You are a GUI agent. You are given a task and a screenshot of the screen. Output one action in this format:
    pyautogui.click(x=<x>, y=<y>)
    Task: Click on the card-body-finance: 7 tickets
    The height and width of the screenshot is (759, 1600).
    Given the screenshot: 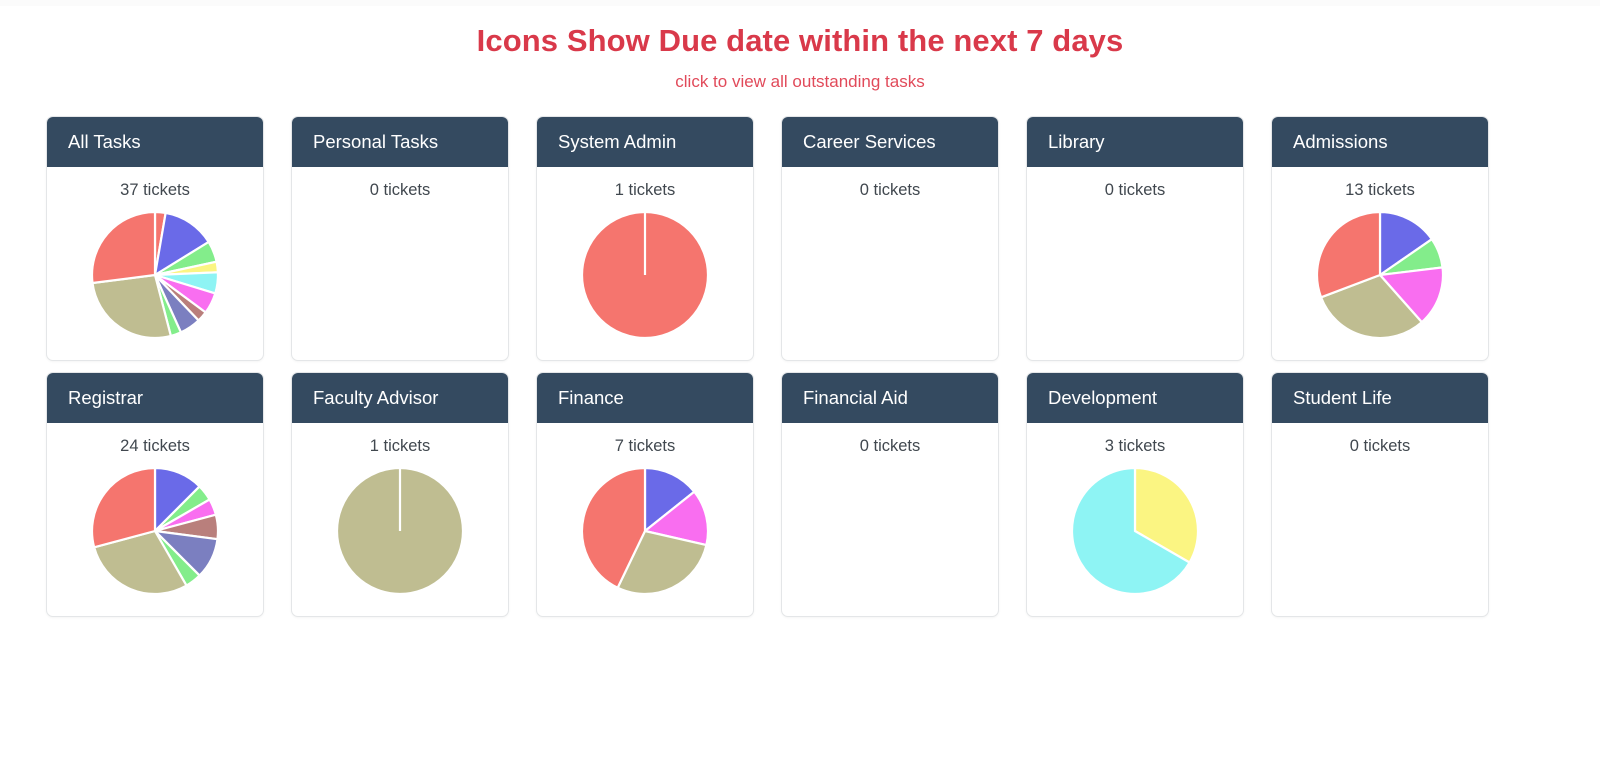 What is the action you would take?
    pyautogui.click(x=645, y=519)
    